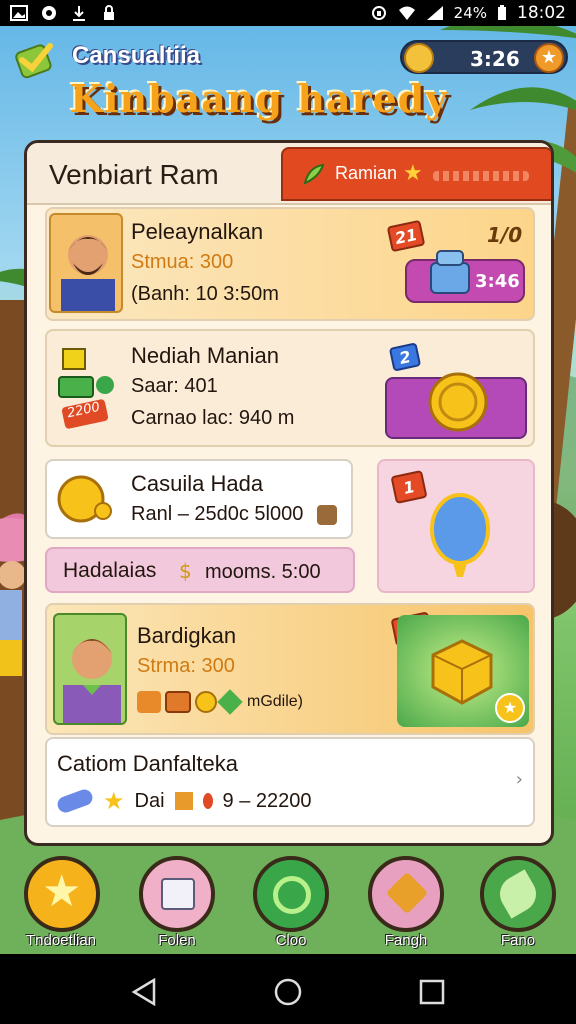 This screenshot has width=576, height=1024. I want to click on battery-level: 24%, so click(470, 13).